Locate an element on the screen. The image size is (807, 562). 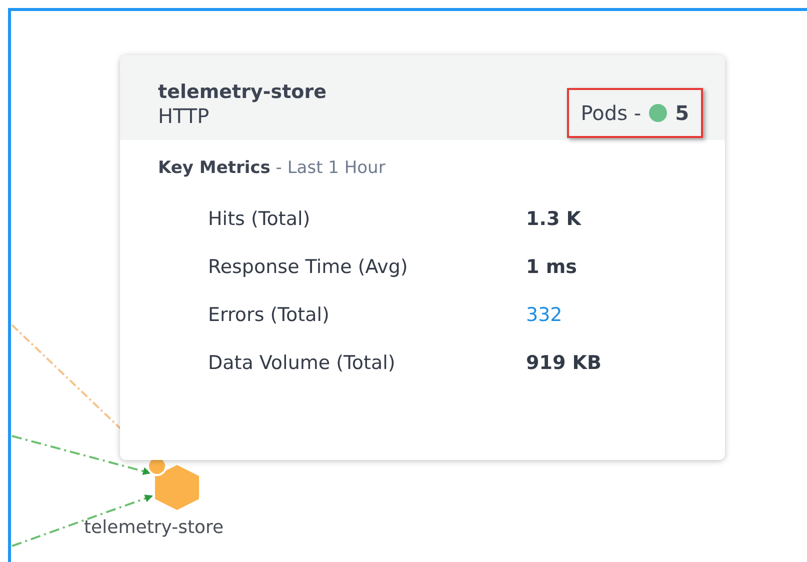
metric-label: Errors (Total) is located at coordinates (269, 315).